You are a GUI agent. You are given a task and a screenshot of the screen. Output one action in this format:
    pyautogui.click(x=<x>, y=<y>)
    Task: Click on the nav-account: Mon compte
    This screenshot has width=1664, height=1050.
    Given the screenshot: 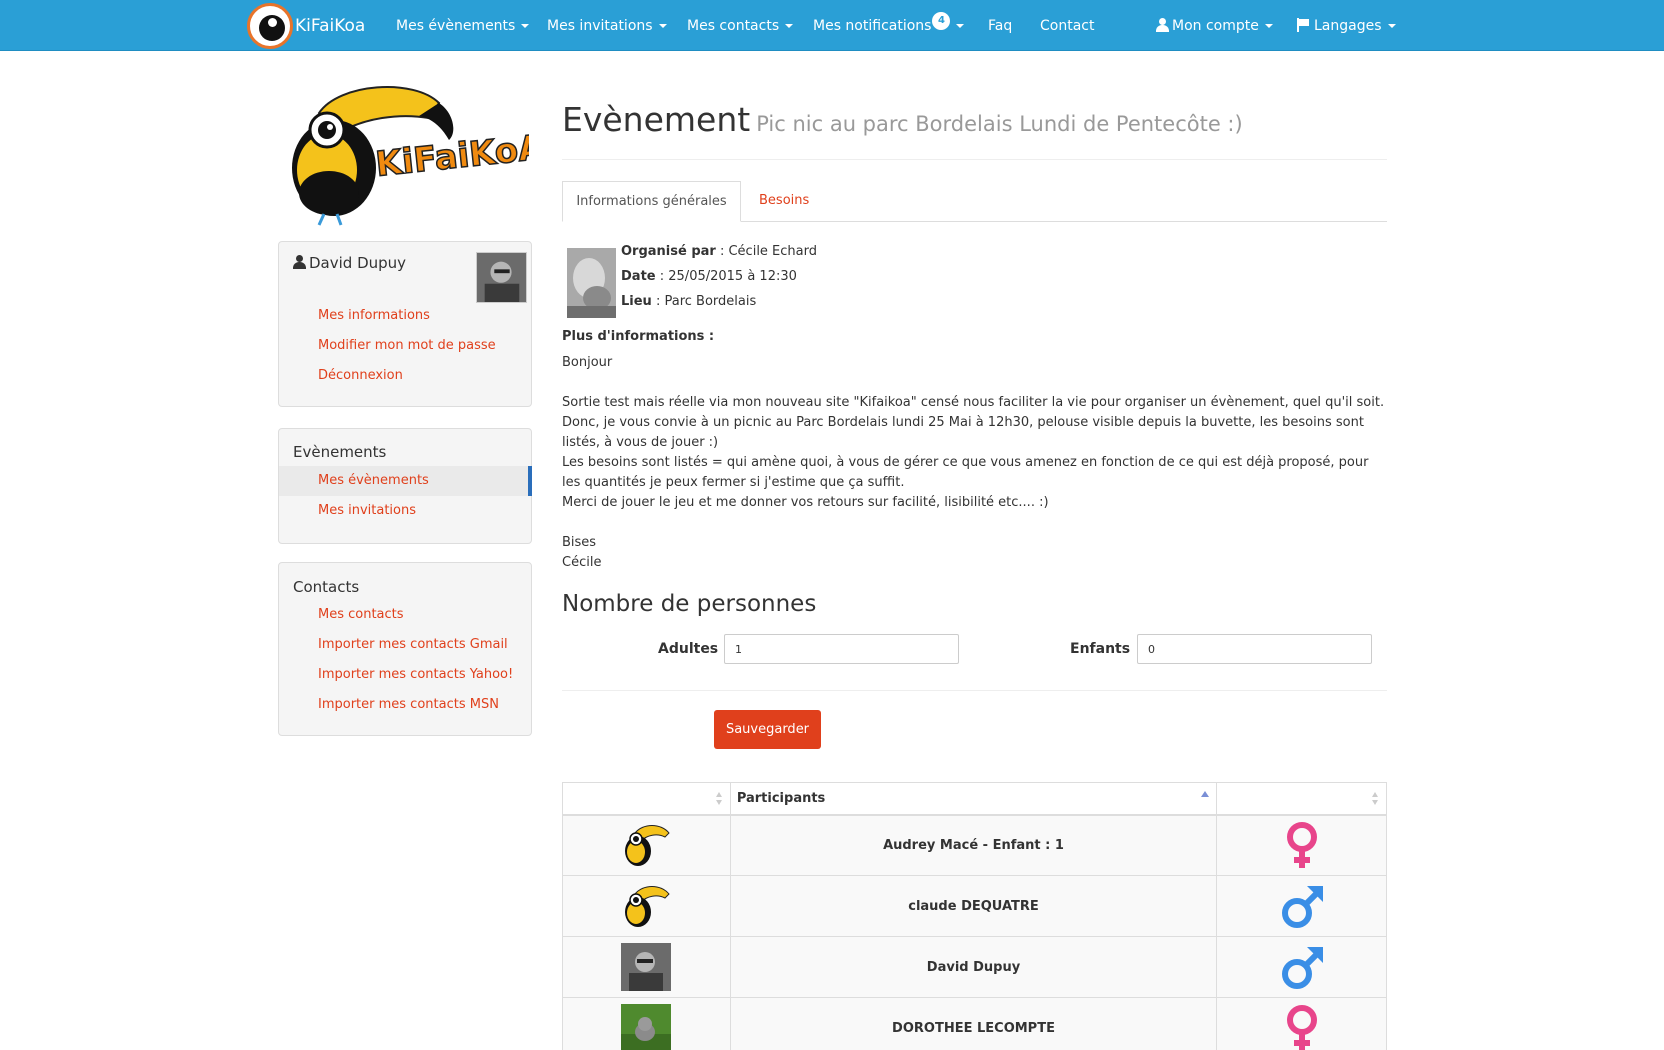 What is the action you would take?
    pyautogui.click(x=1214, y=25)
    